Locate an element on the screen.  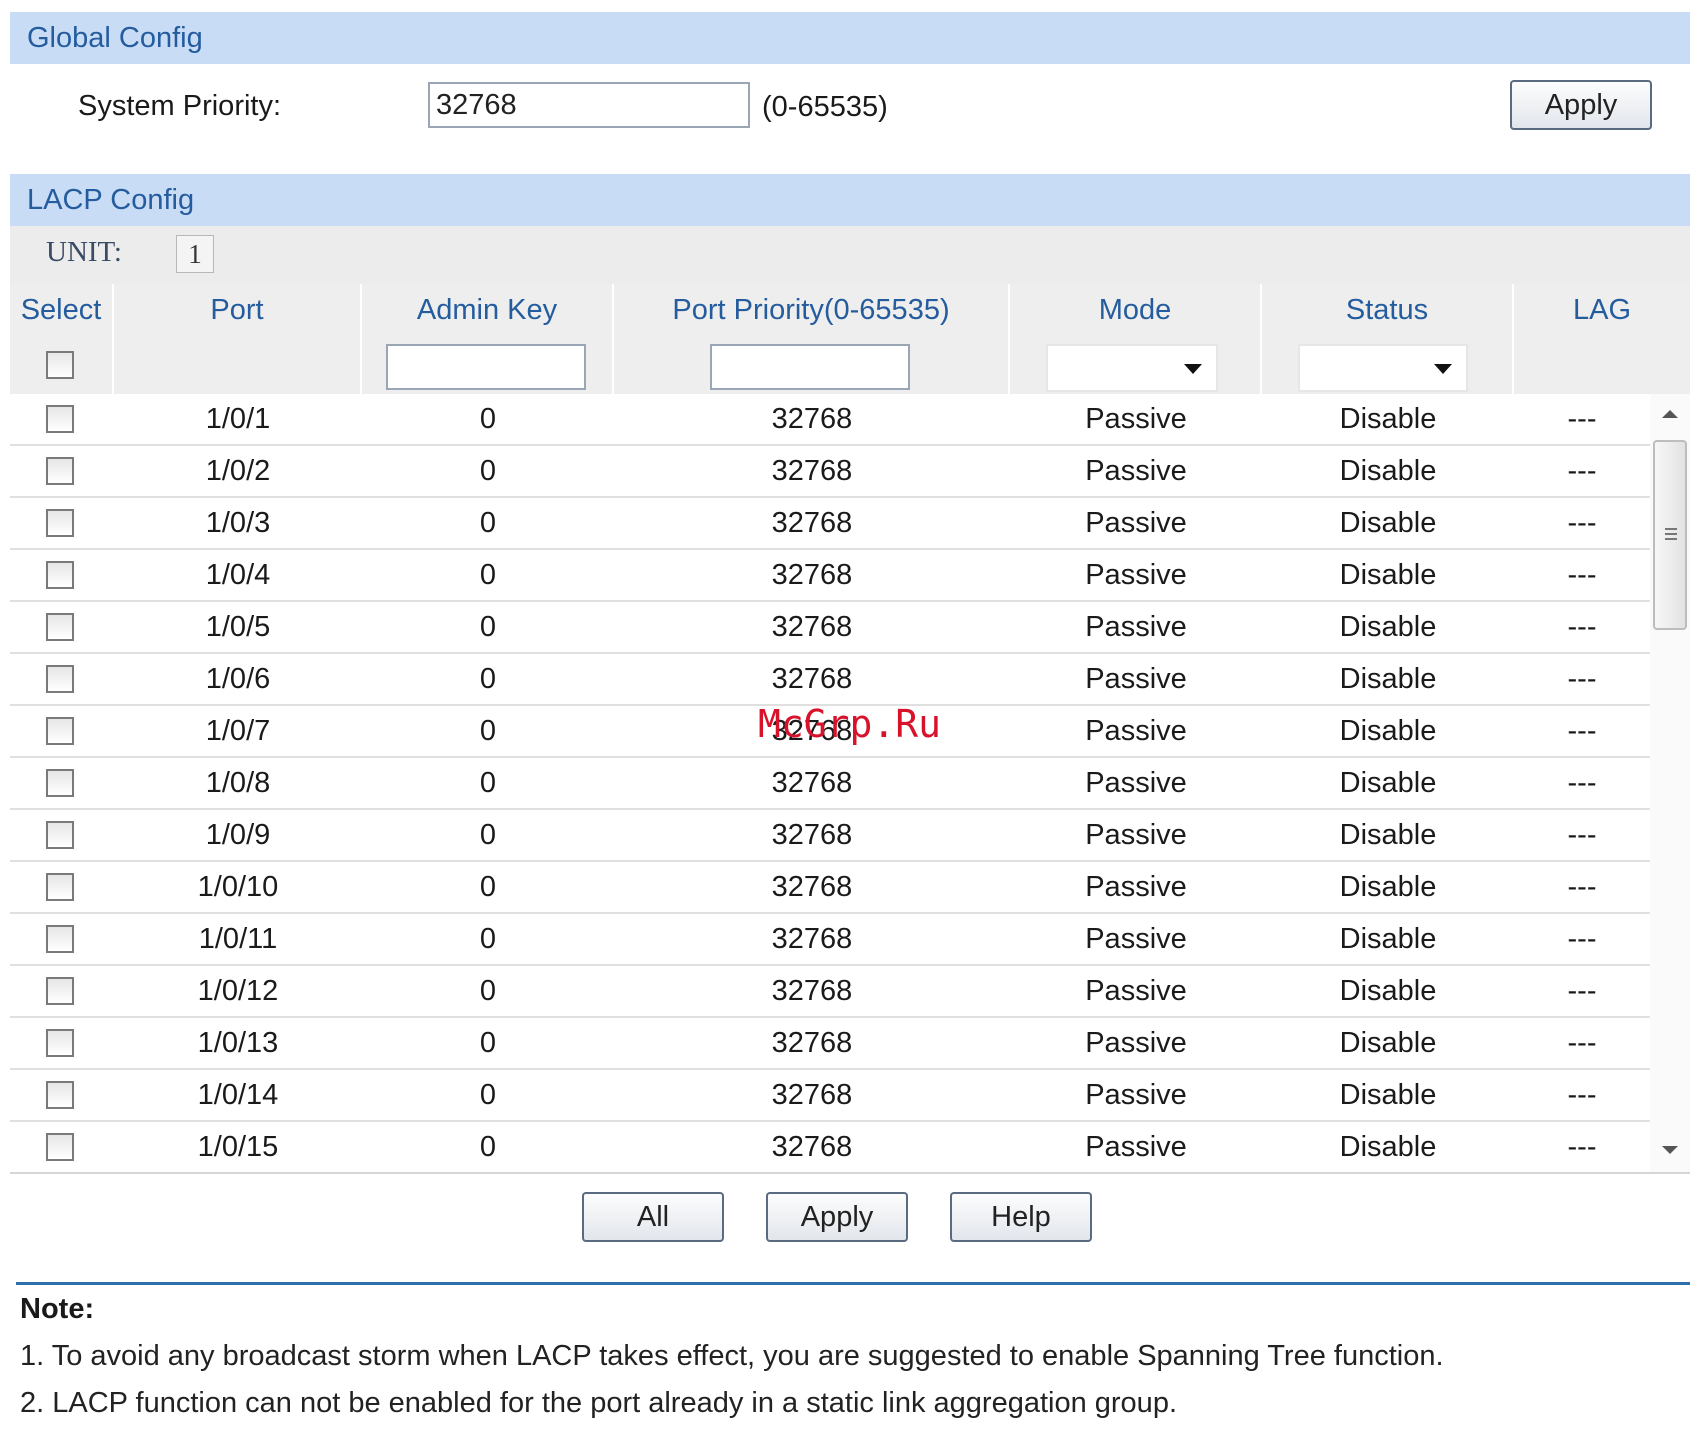
table-row: 1/0/3 0 32768 Passive Disable --- is located at coordinates (830, 524).